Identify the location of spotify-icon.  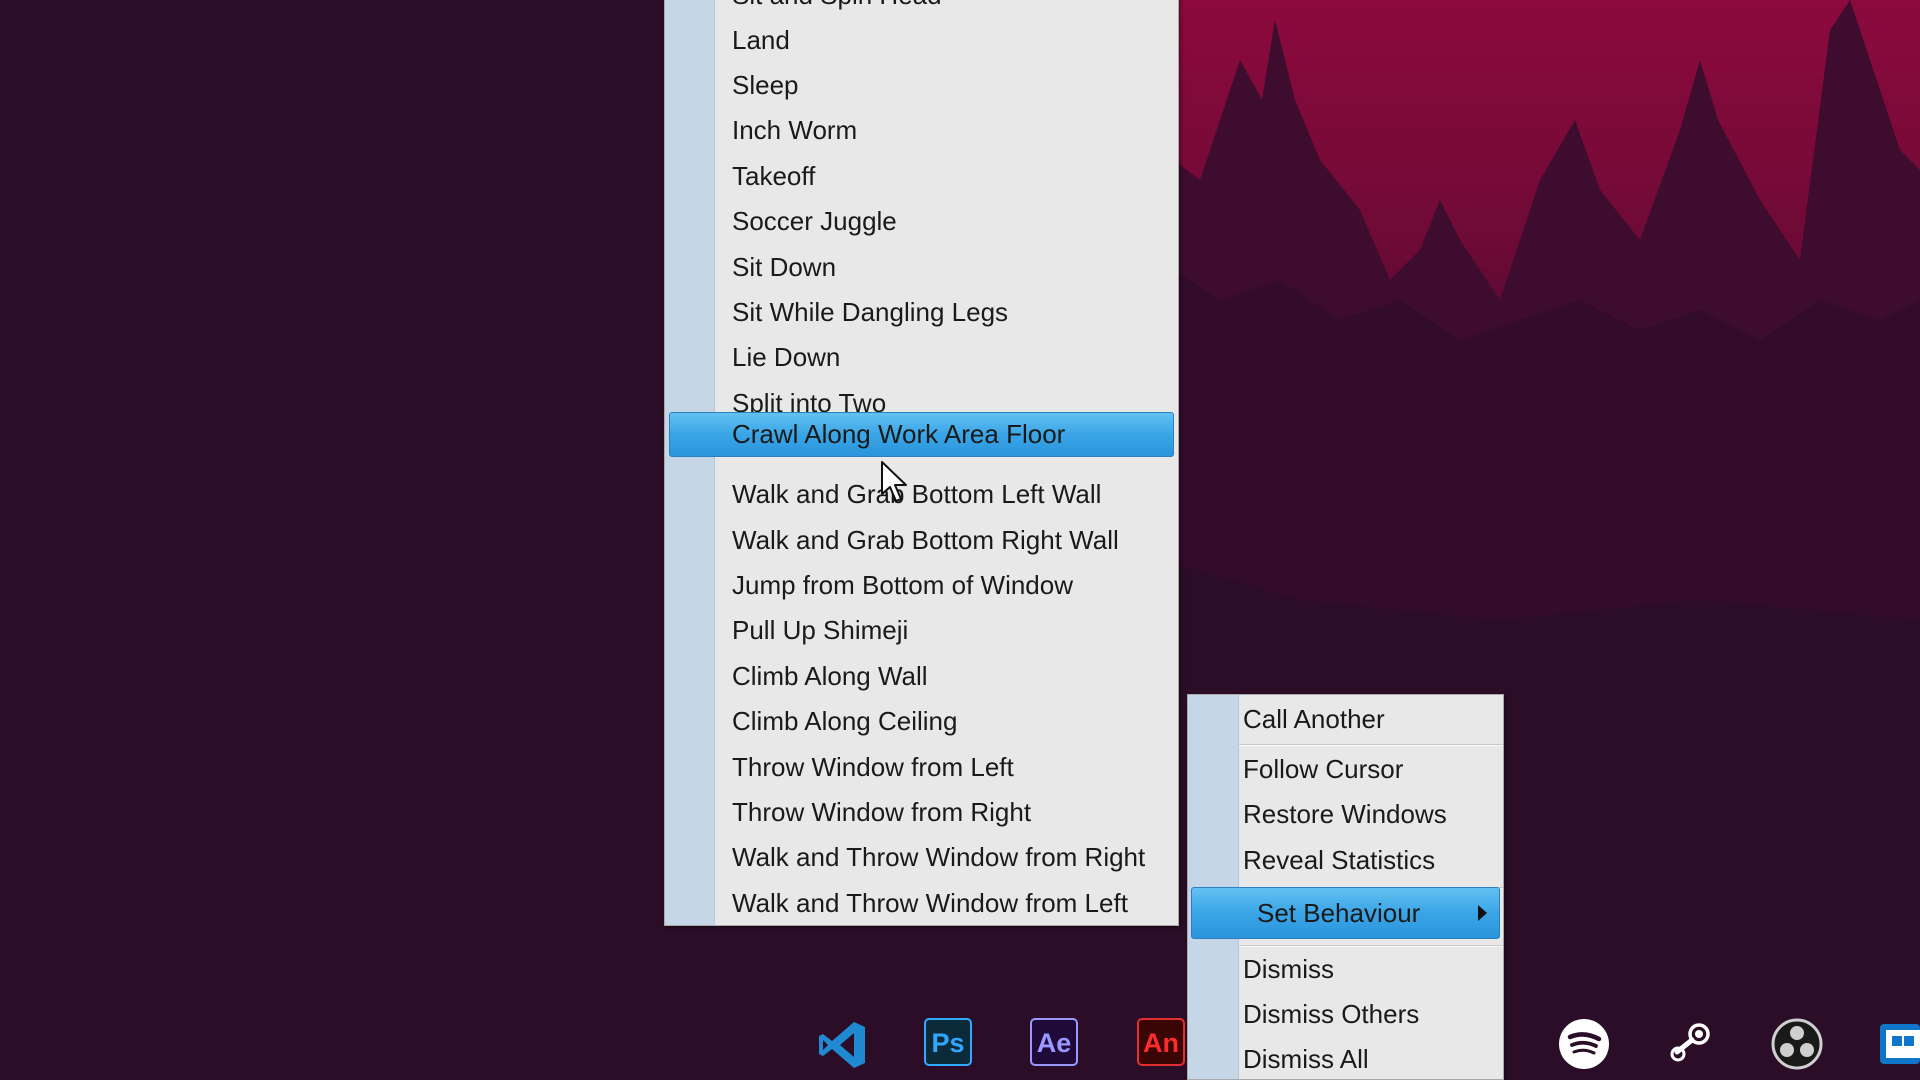
(1584, 1044).